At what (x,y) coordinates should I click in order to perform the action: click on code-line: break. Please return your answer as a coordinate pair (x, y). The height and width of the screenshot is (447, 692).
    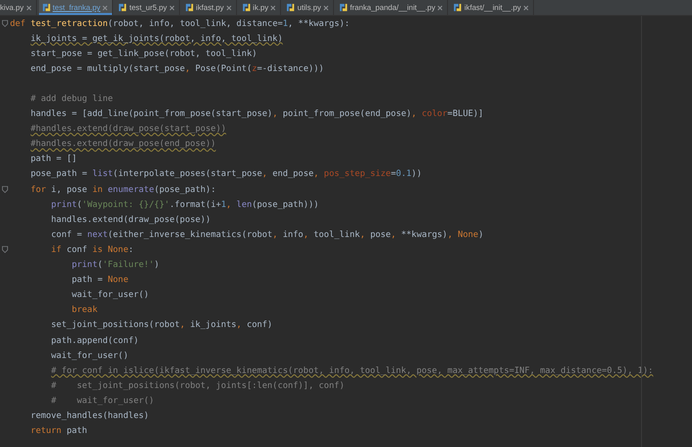
    Looking at the image, I should click on (85, 310).